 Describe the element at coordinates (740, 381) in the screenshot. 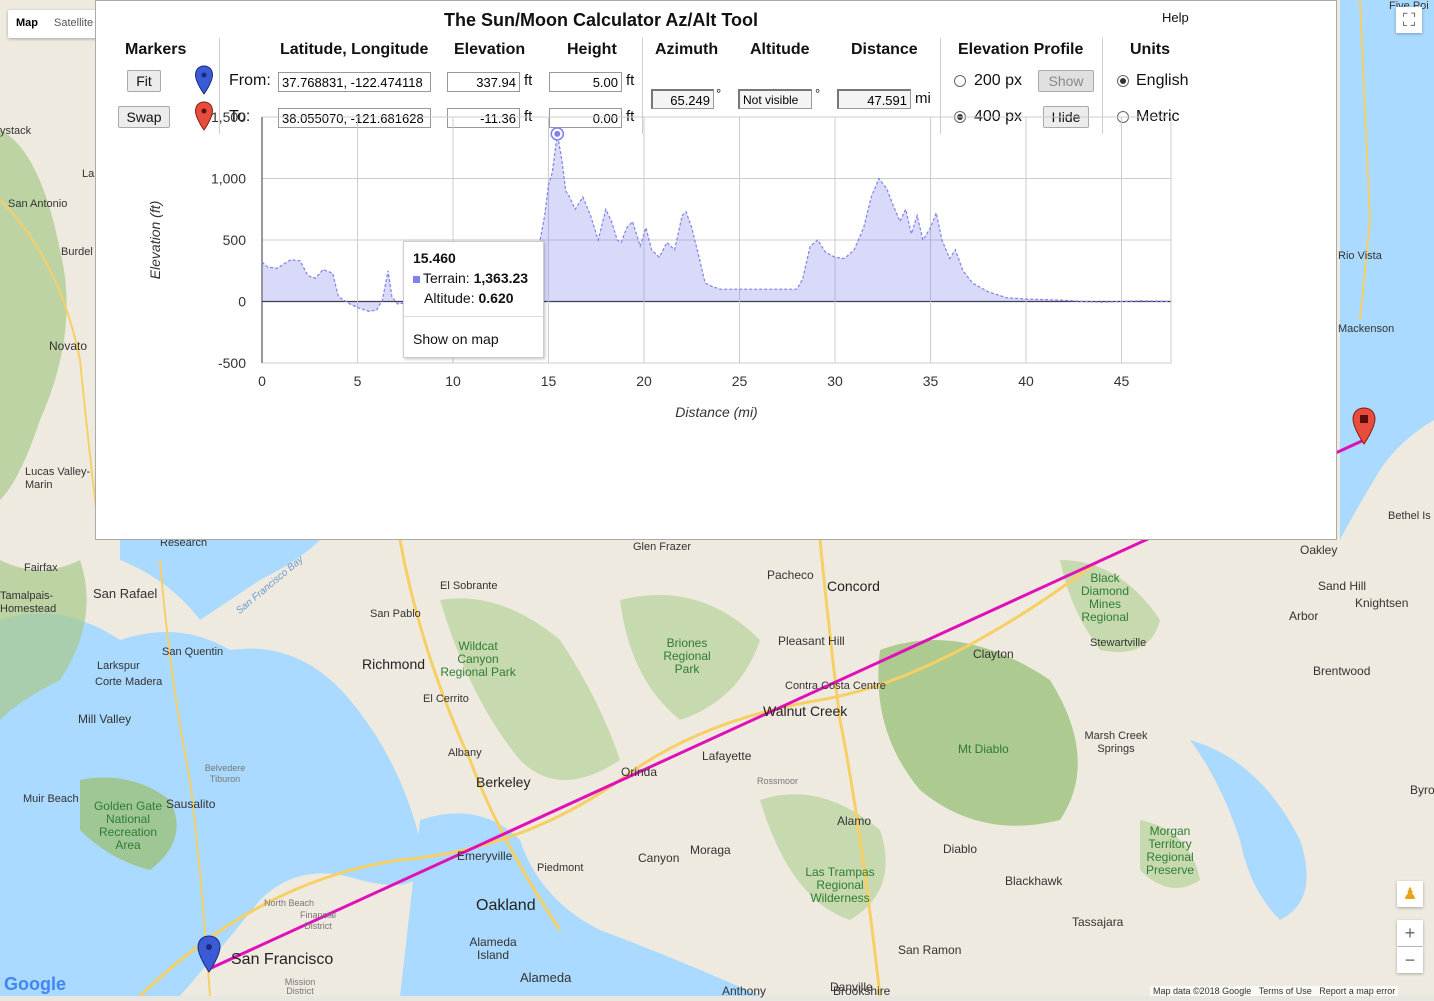

I see `x-tick-label: 25` at that location.